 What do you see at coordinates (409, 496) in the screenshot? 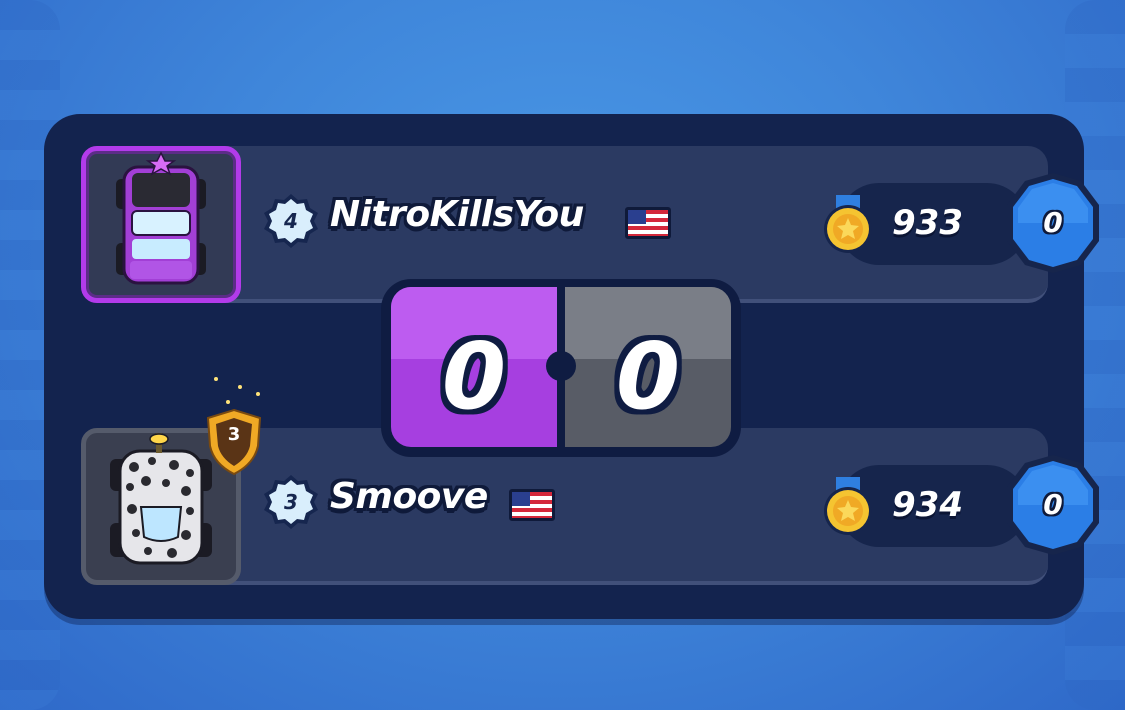
I see `player-two-name: Smoove` at bounding box center [409, 496].